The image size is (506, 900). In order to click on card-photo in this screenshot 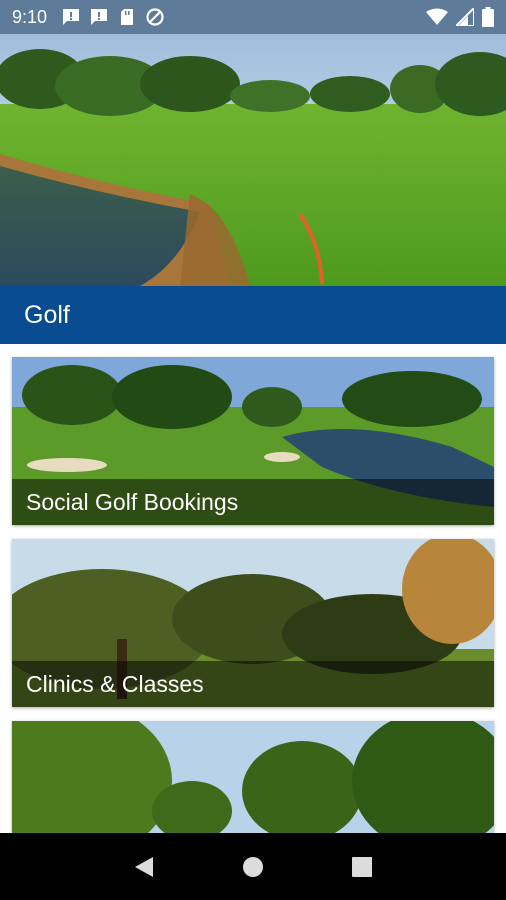, I will do `click(253, 777)`.